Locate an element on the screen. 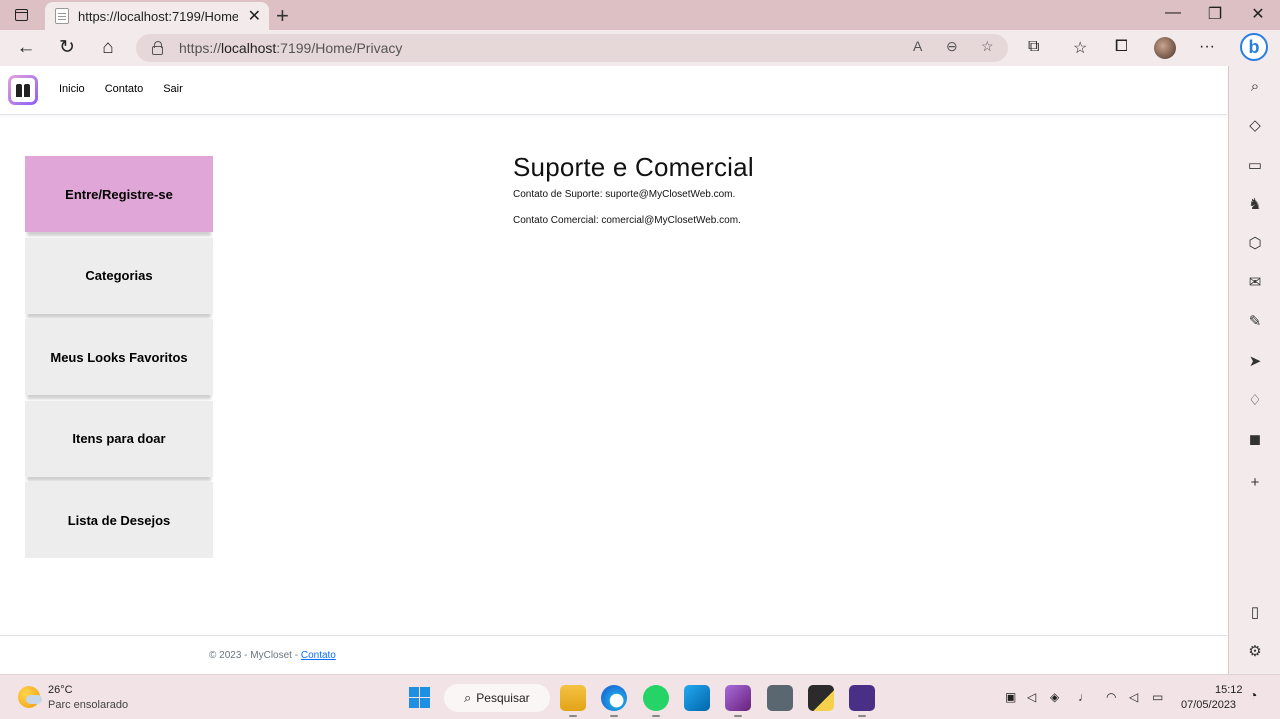 The image size is (1280, 719). restore-button: ❐ is located at coordinates (1215, 14).